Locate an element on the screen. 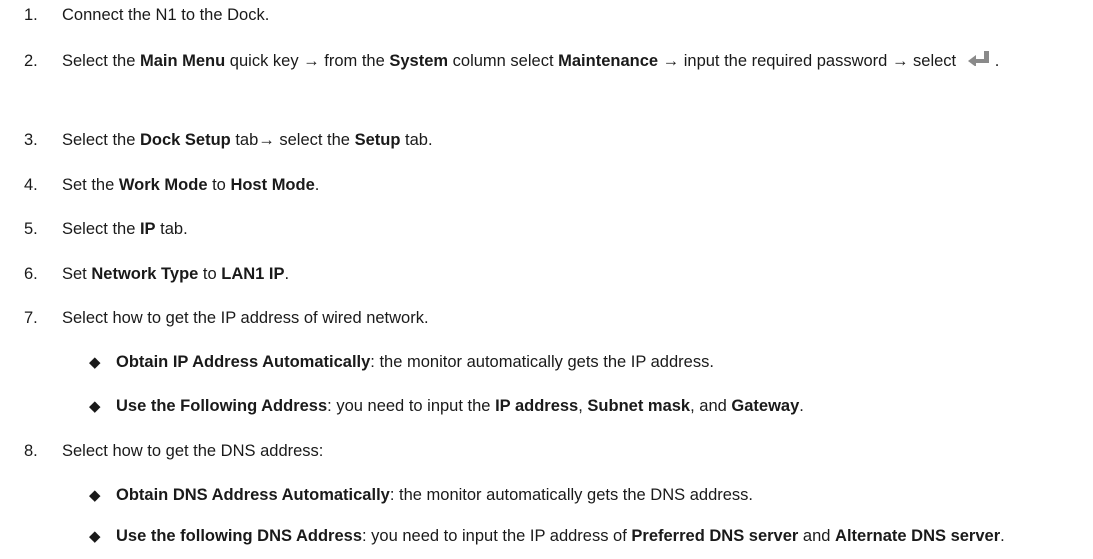  bold-term: Obtain DNS Address Automatically is located at coordinates (253, 495).